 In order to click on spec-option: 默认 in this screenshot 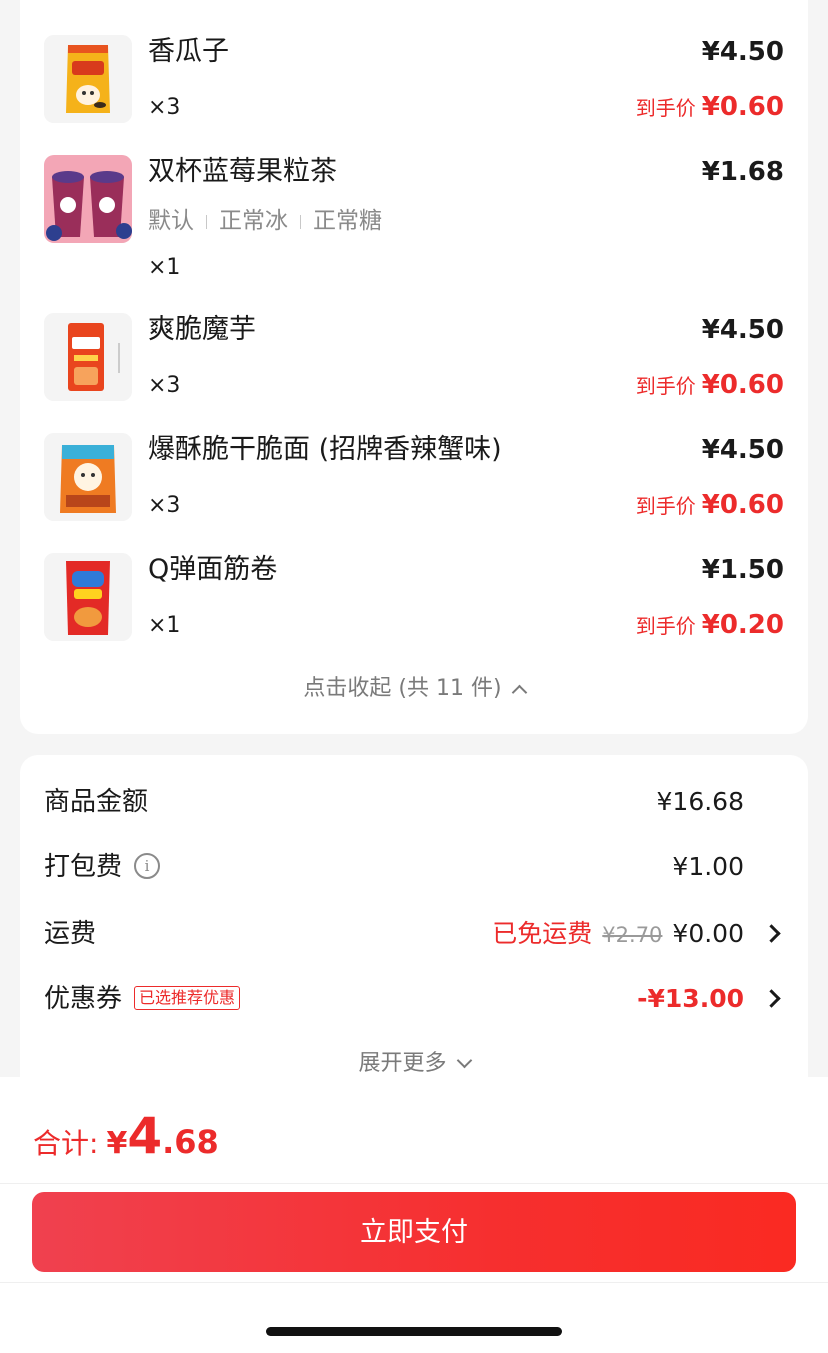, I will do `click(171, 221)`.